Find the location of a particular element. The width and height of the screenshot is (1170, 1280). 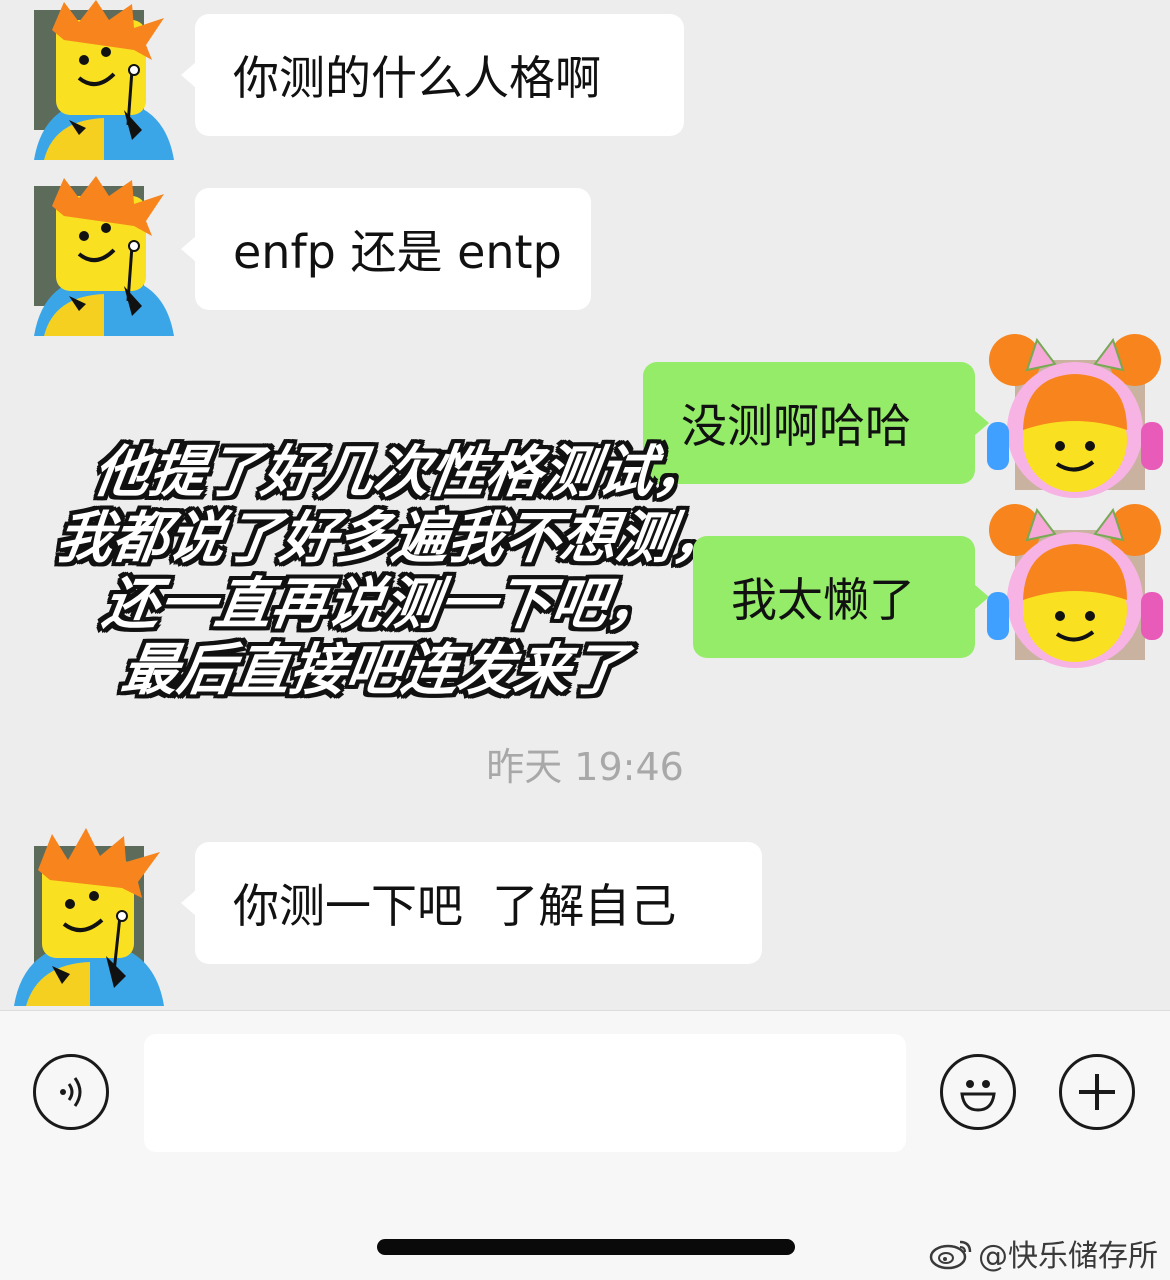

message-text: 你测的什么人格啊 is located at coordinates (417, 78).